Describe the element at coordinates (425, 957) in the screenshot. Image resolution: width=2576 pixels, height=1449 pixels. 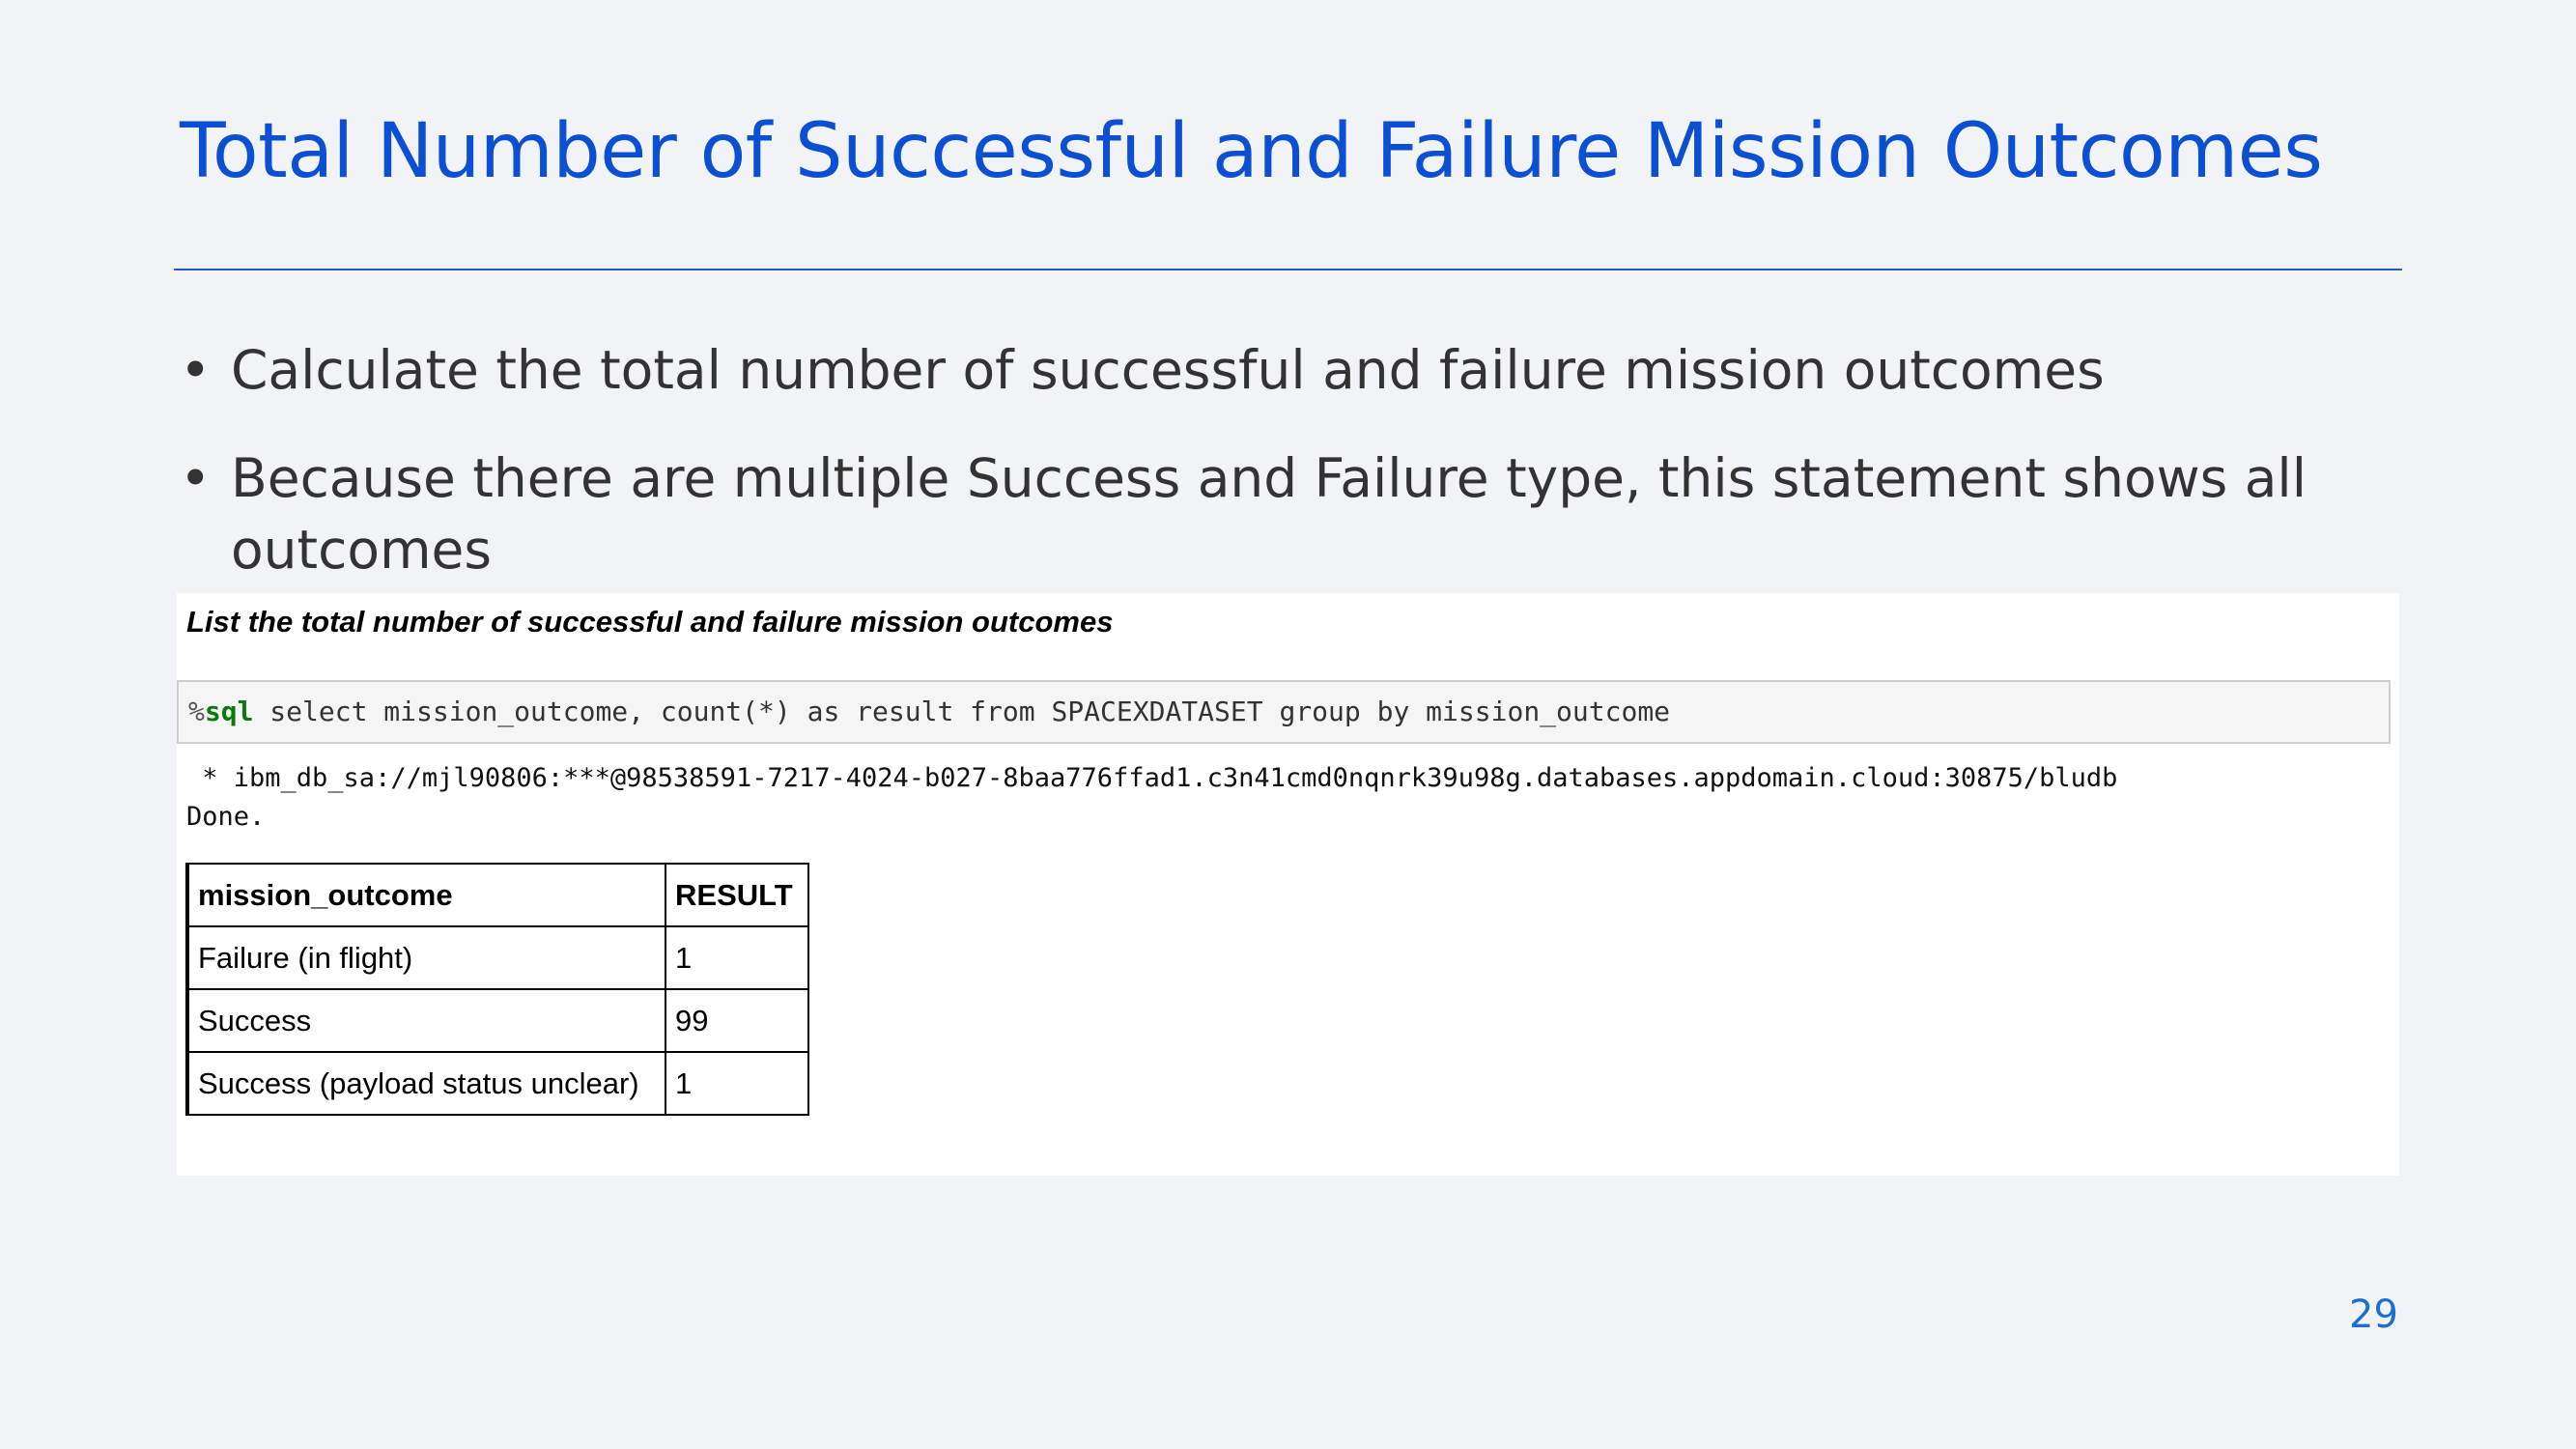
I see `mission-outcome-cell: Failure (in flight)` at that location.